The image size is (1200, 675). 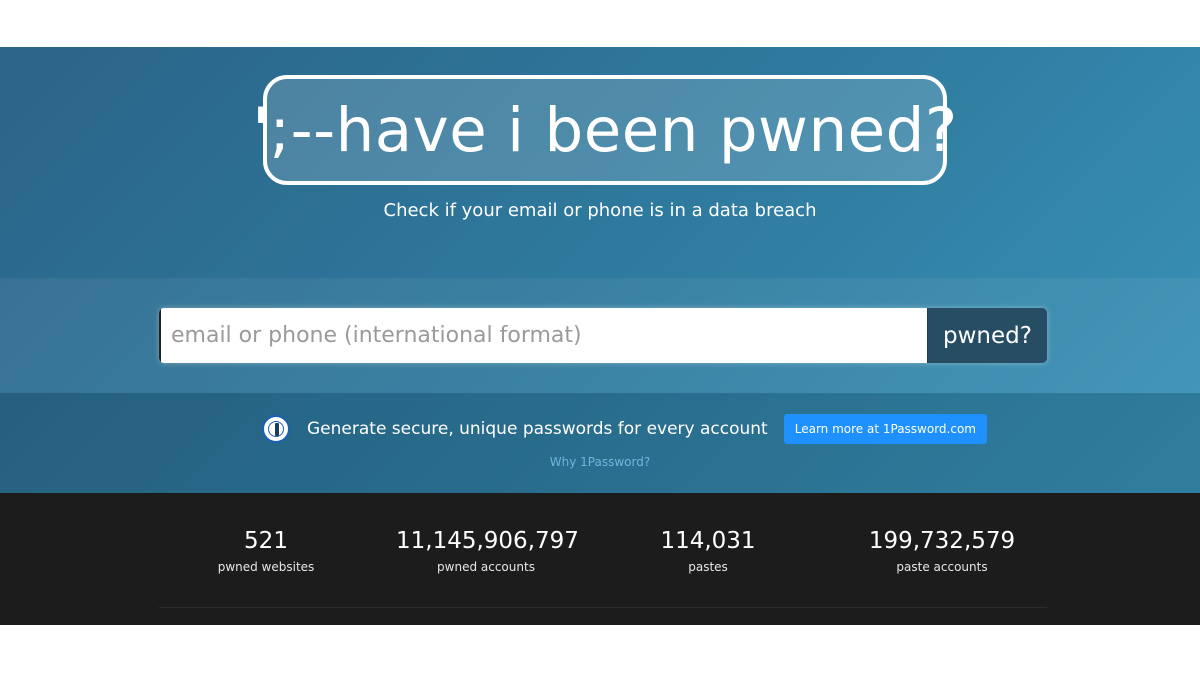 I want to click on stat-paste-accounts: 199,732,579 paste accounts, so click(x=942, y=550).